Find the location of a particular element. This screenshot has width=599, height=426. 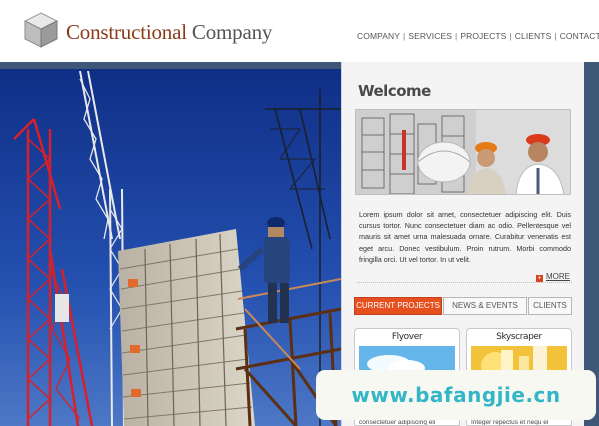

brand-name: Constructional Company is located at coordinates (169, 32).